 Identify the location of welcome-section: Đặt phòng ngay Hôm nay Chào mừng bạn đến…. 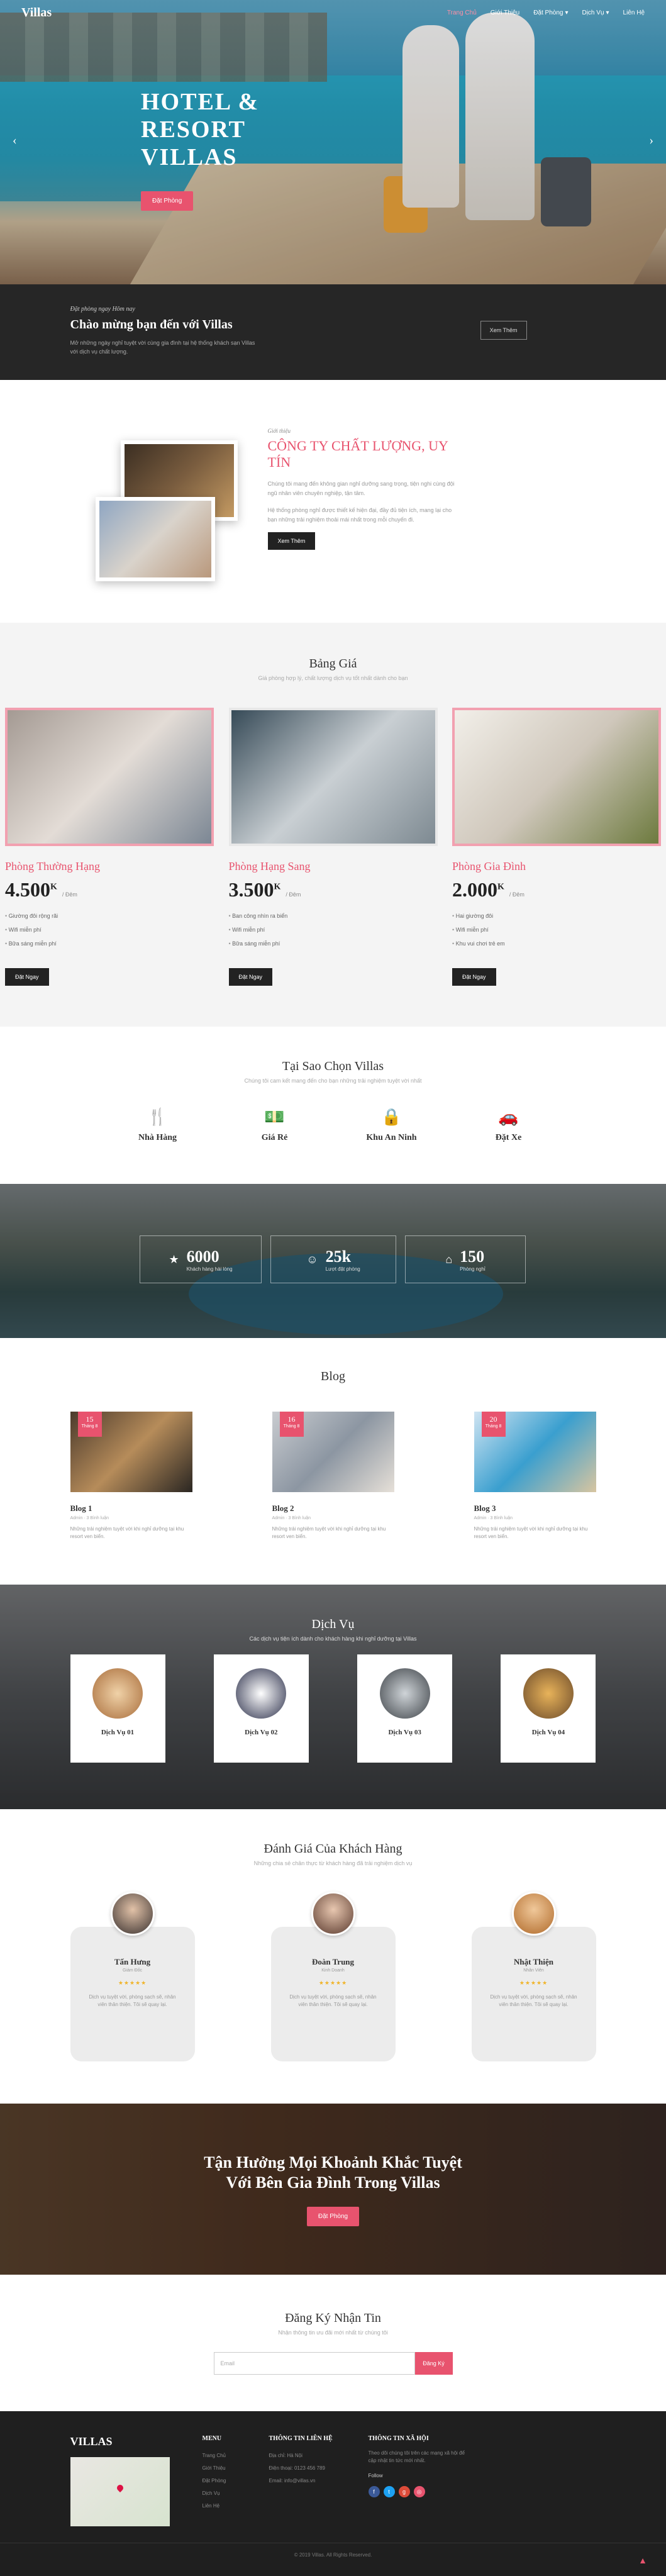
(333, 332).